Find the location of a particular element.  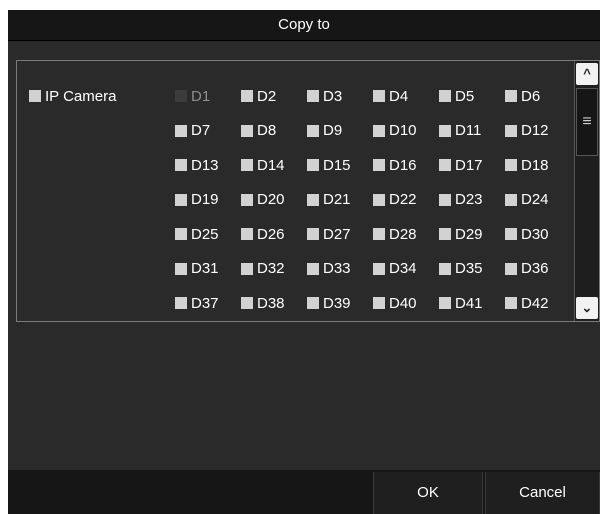

channel-label: D32 is located at coordinates (271, 268).